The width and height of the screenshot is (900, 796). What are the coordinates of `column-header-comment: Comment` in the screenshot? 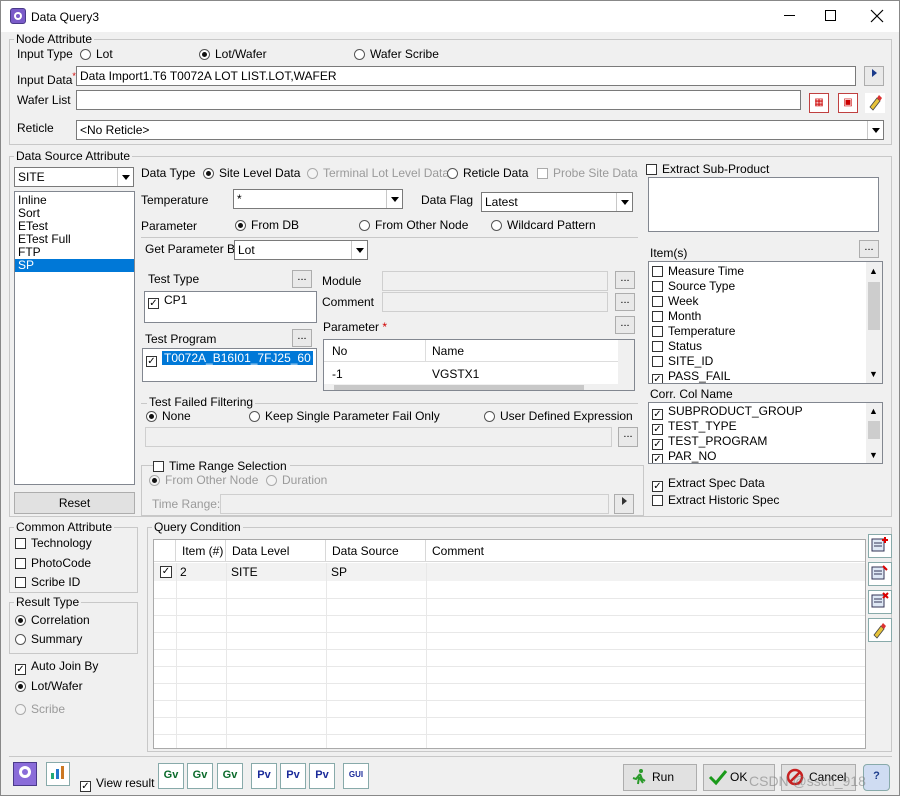 It's located at (645, 551).